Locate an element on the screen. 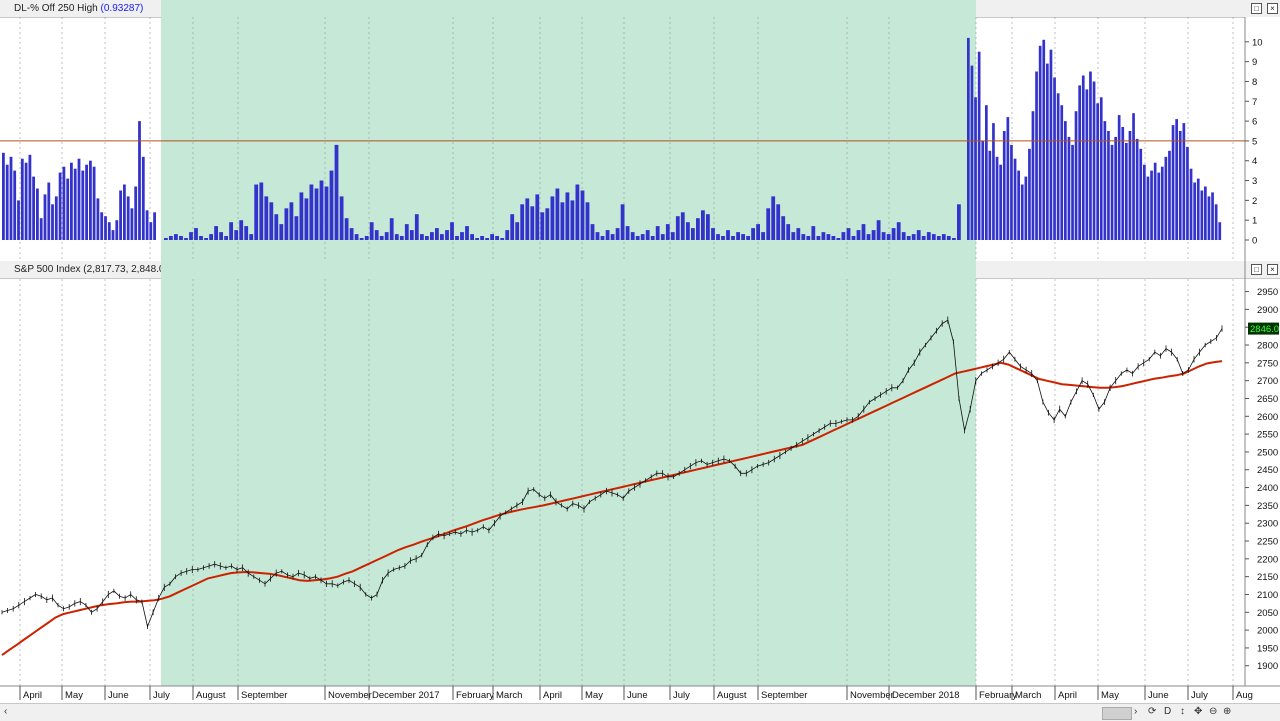  y-tick-label: 5 is located at coordinates (1254, 141).